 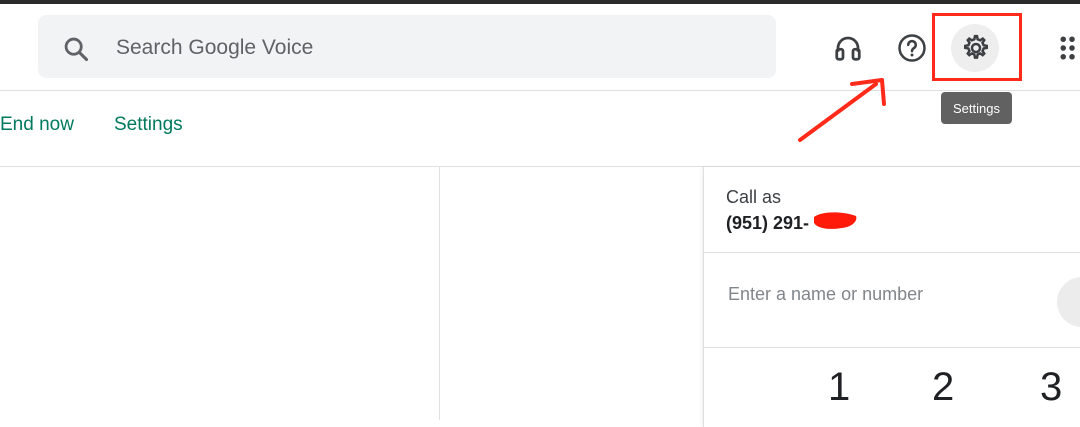 I want to click on search-input, so click(x=436, y=47).